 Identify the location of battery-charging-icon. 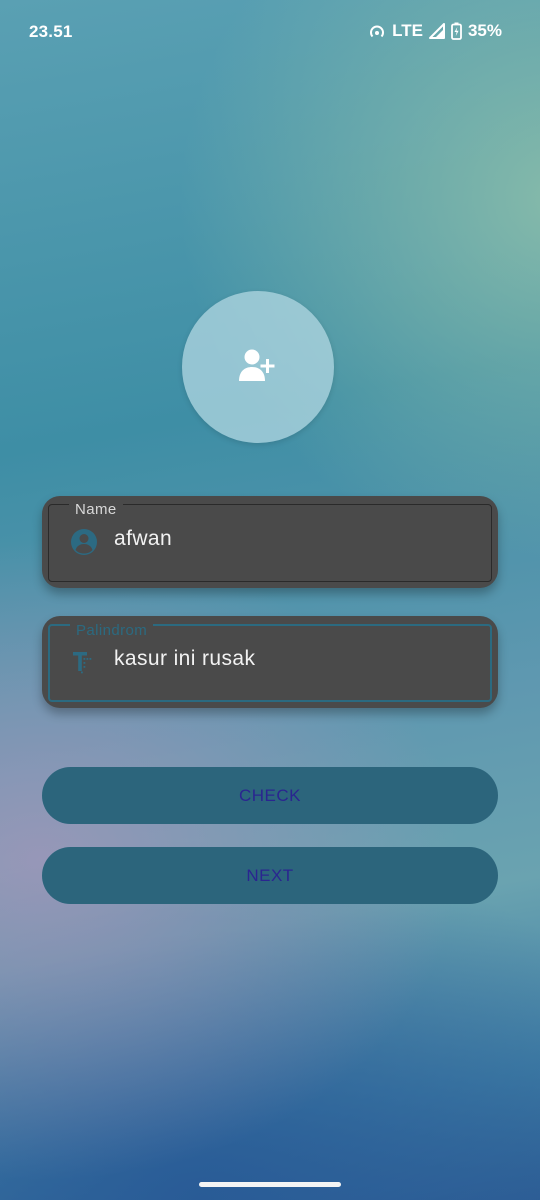
(456, 31).